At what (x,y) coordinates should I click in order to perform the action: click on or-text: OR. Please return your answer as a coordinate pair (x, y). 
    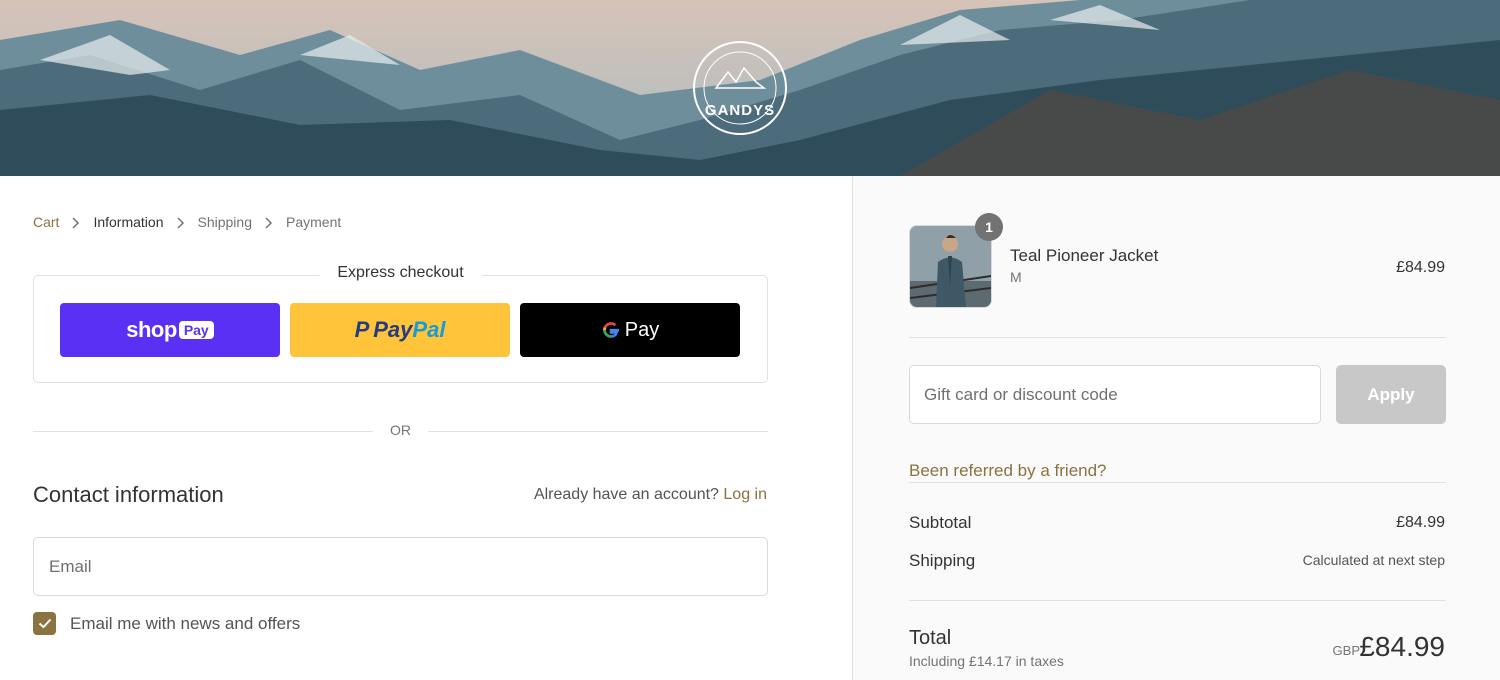
    Looking at the image, I should click on (400, 430).